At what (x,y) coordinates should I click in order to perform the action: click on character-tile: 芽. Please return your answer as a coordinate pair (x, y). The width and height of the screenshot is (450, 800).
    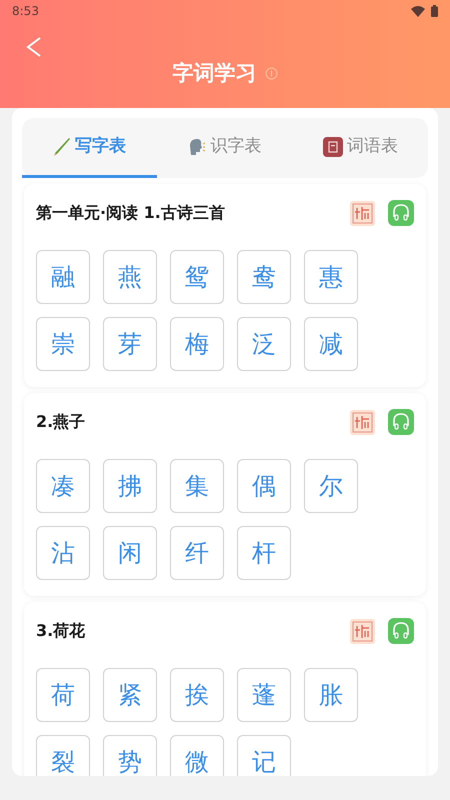
    Looking at the image, I should click on (130, 344).